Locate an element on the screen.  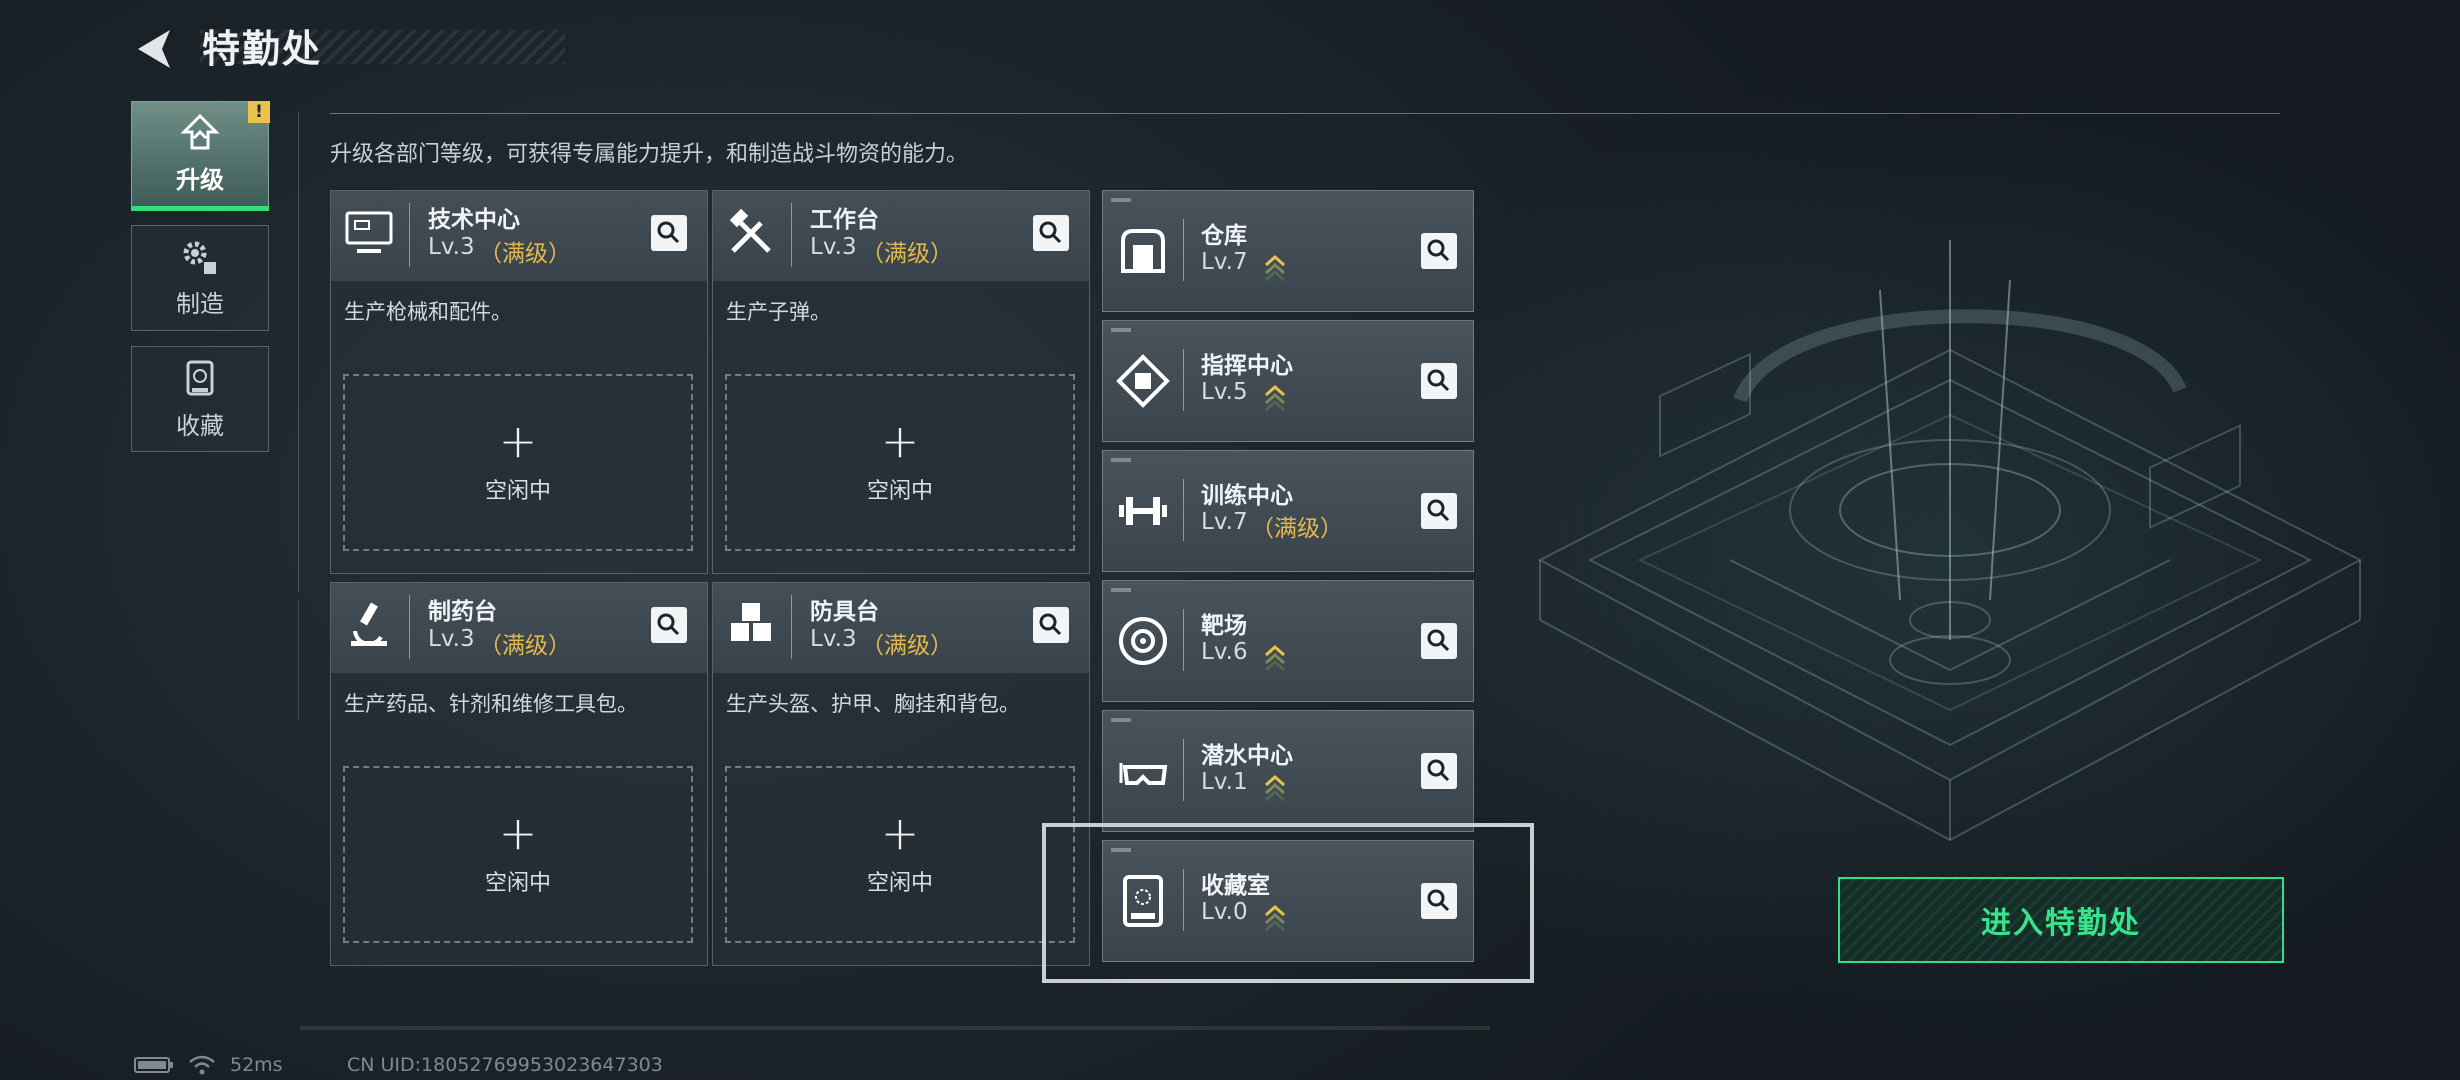
nav-tab-label: 收藏 is located at coordinates (200, 425).